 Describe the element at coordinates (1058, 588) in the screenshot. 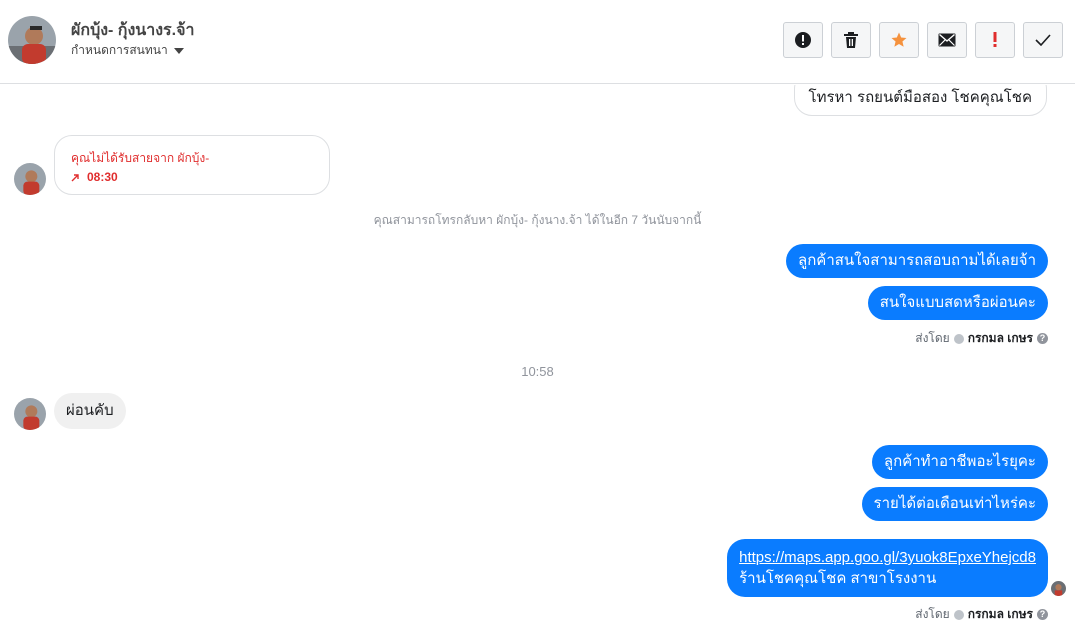

I see `seen-avatar` at that location.